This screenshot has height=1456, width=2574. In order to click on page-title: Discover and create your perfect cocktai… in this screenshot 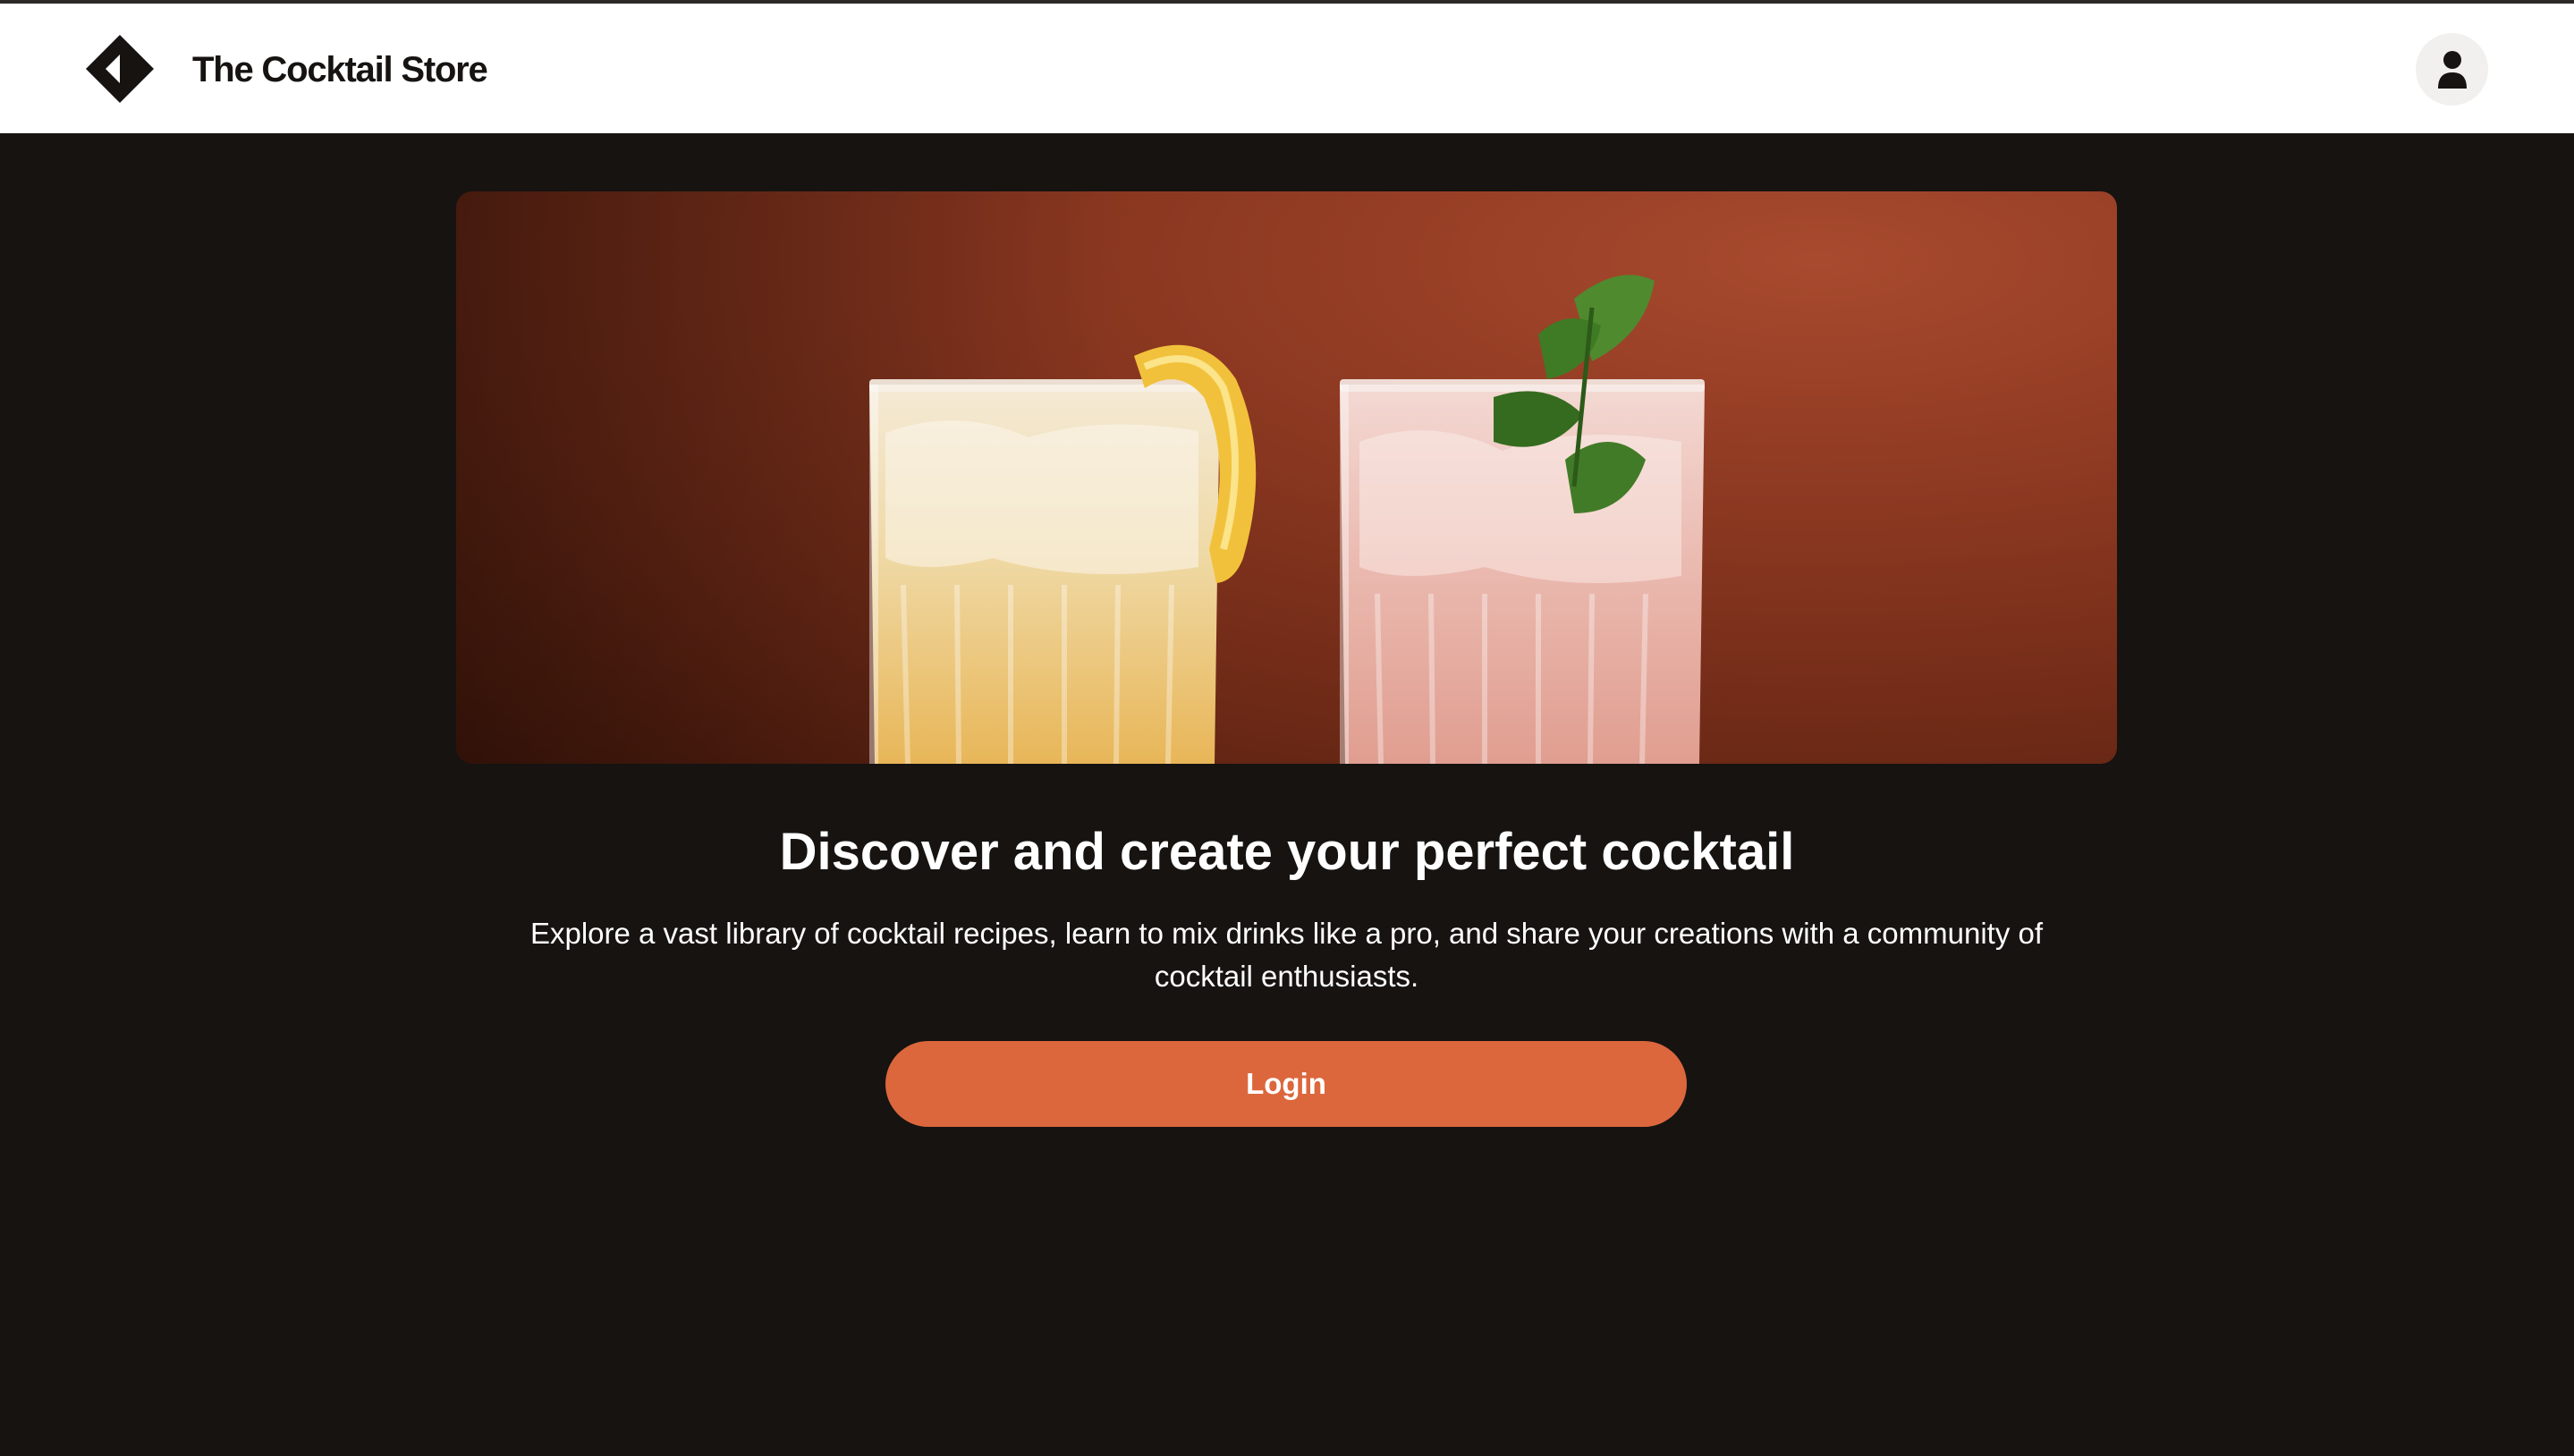, I will do `click(1287, 852)`.